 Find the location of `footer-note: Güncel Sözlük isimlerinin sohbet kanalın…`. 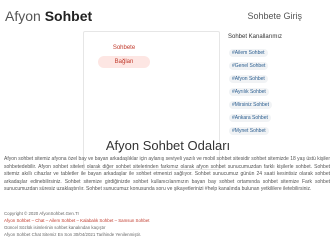

footer-note: Güncel Sözlük isimlerinin sohbet kanalın… is located at coordinates (55, 227).